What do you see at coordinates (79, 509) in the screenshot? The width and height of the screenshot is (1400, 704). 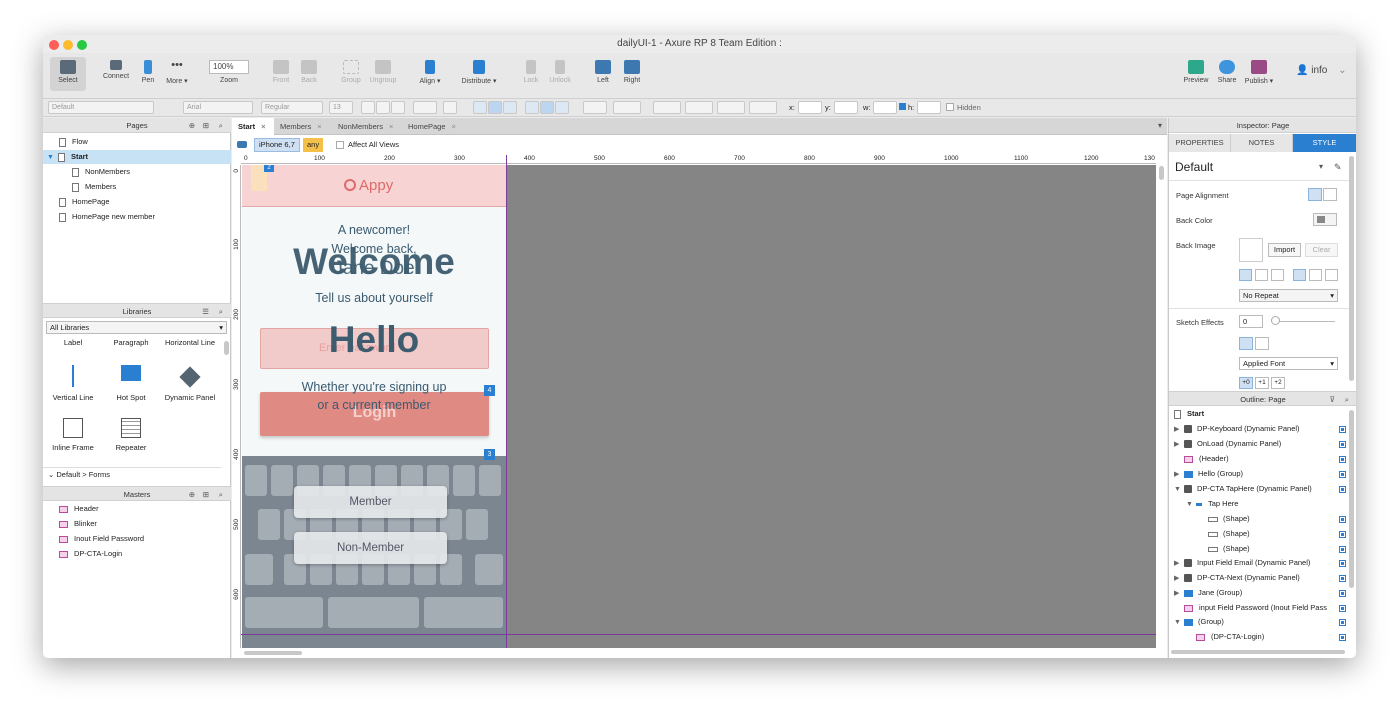 I see `master-item: Header` at bounding box center [79, 509].